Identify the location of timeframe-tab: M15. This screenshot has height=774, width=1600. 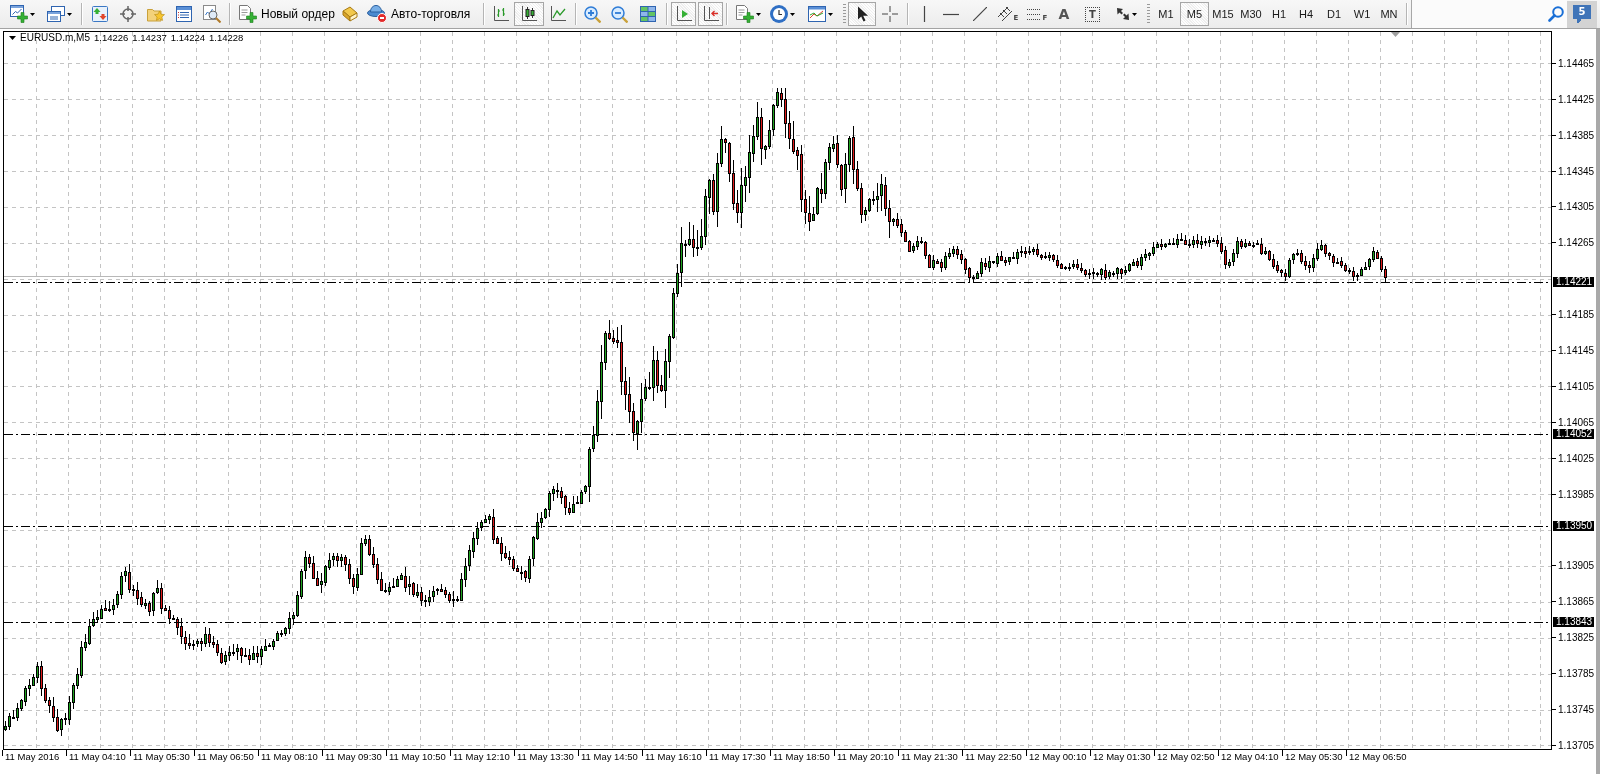
(1223, 14).